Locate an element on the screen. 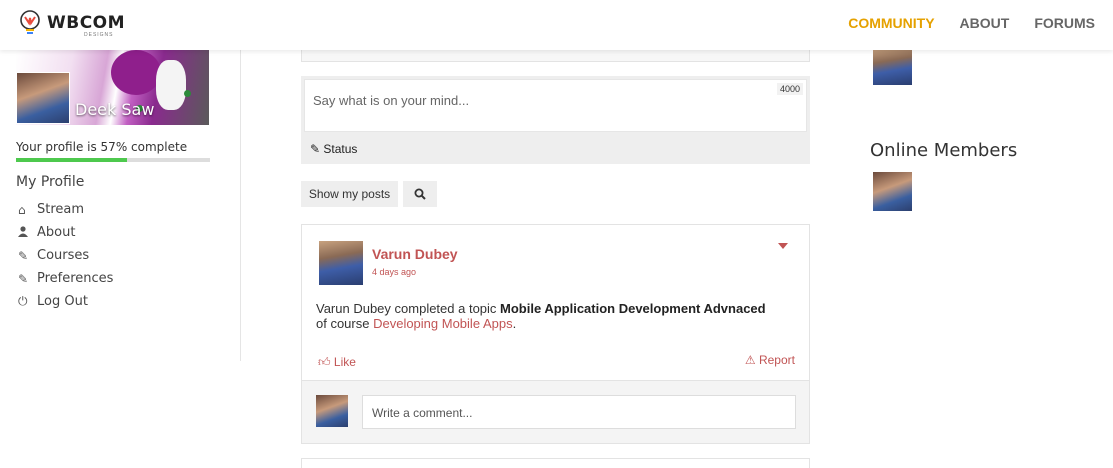 Image resolution: width=1113 pixels, height=468 pixels. menu-item-label: Courses is located at coordinates (63, 255).